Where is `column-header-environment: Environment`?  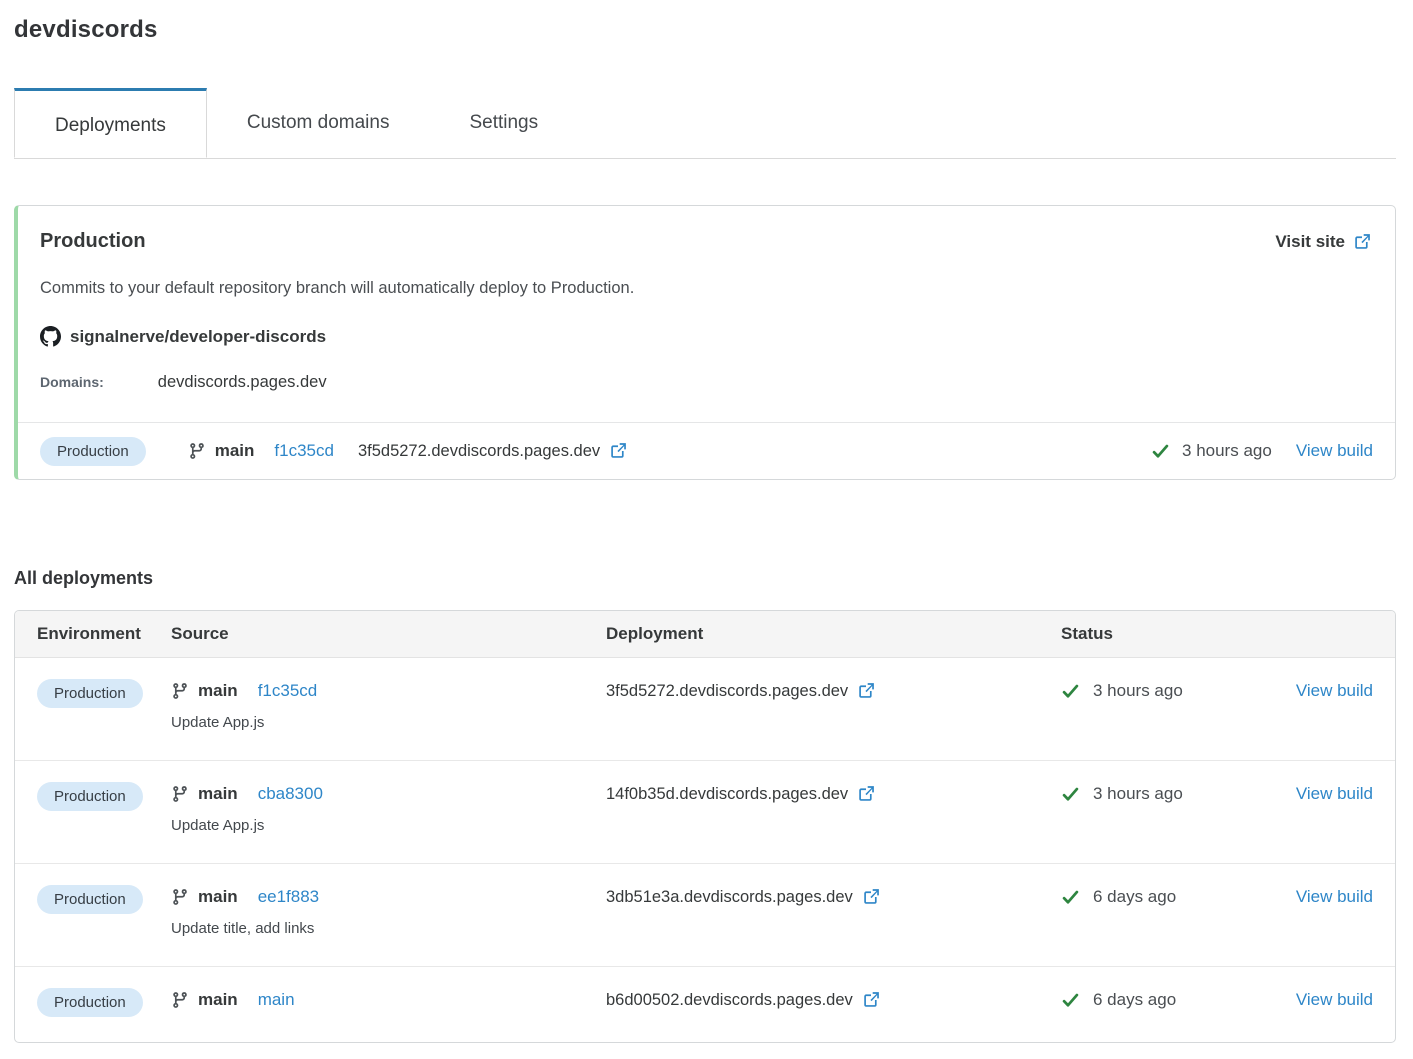 column-header-environment: Environment is located at coordinates (89, 633).